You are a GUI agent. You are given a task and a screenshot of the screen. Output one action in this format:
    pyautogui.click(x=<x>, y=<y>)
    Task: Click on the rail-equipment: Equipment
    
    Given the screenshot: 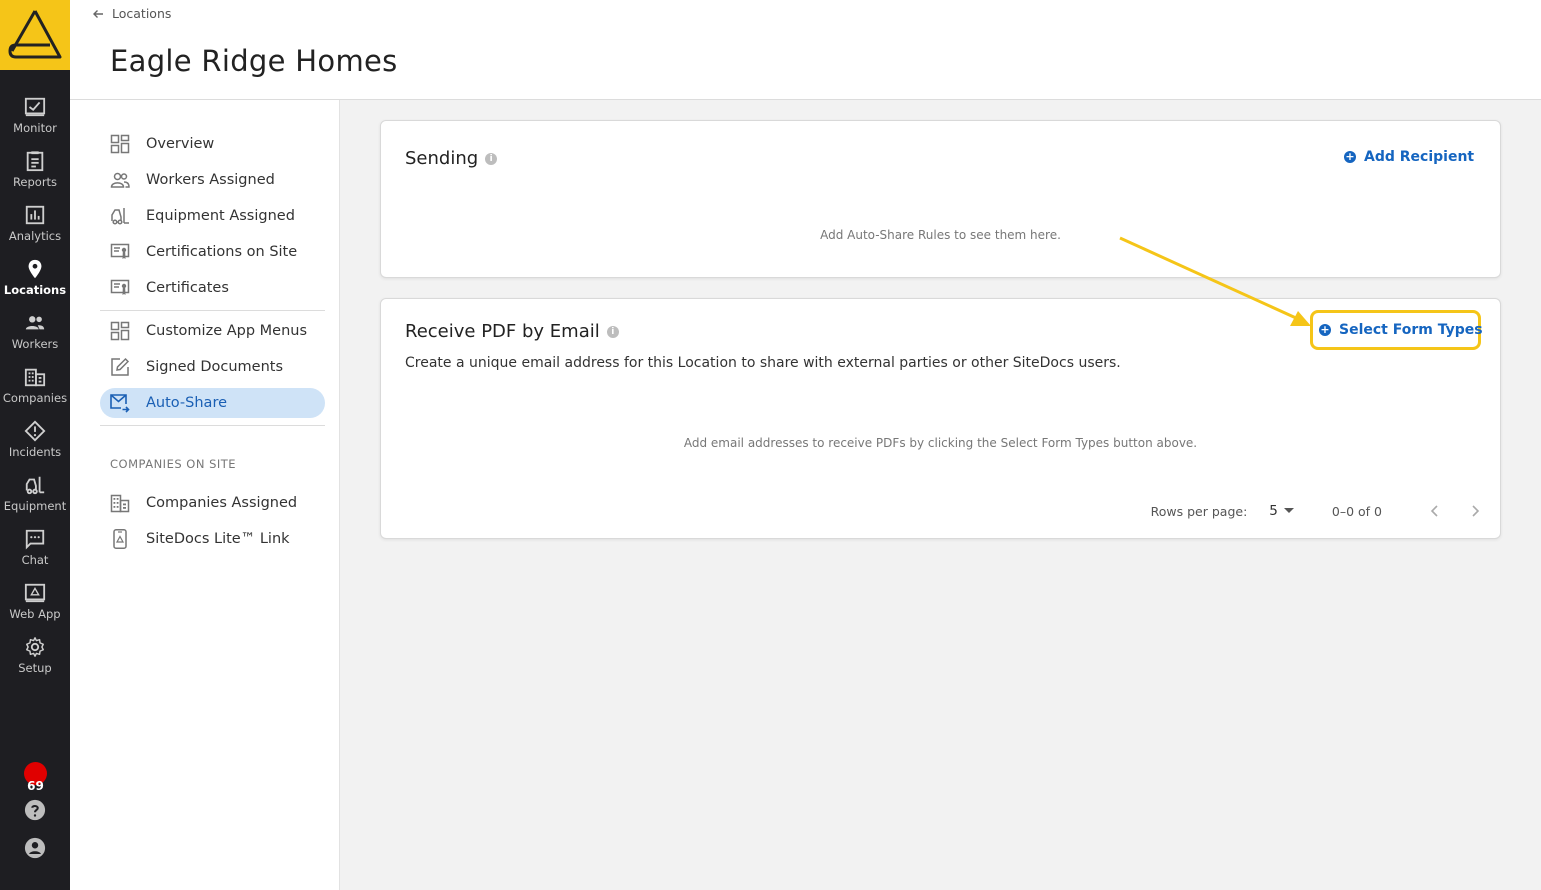 What is the action you would take?
    pyautogui.click(x=35, y=495)
    